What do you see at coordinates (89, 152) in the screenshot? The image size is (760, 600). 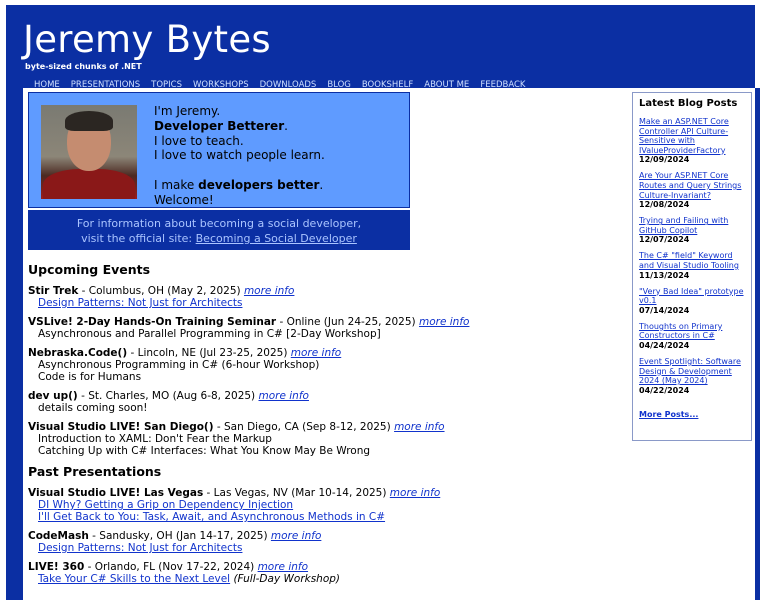 I see `profile-photo` at bounding box center [89, 152].